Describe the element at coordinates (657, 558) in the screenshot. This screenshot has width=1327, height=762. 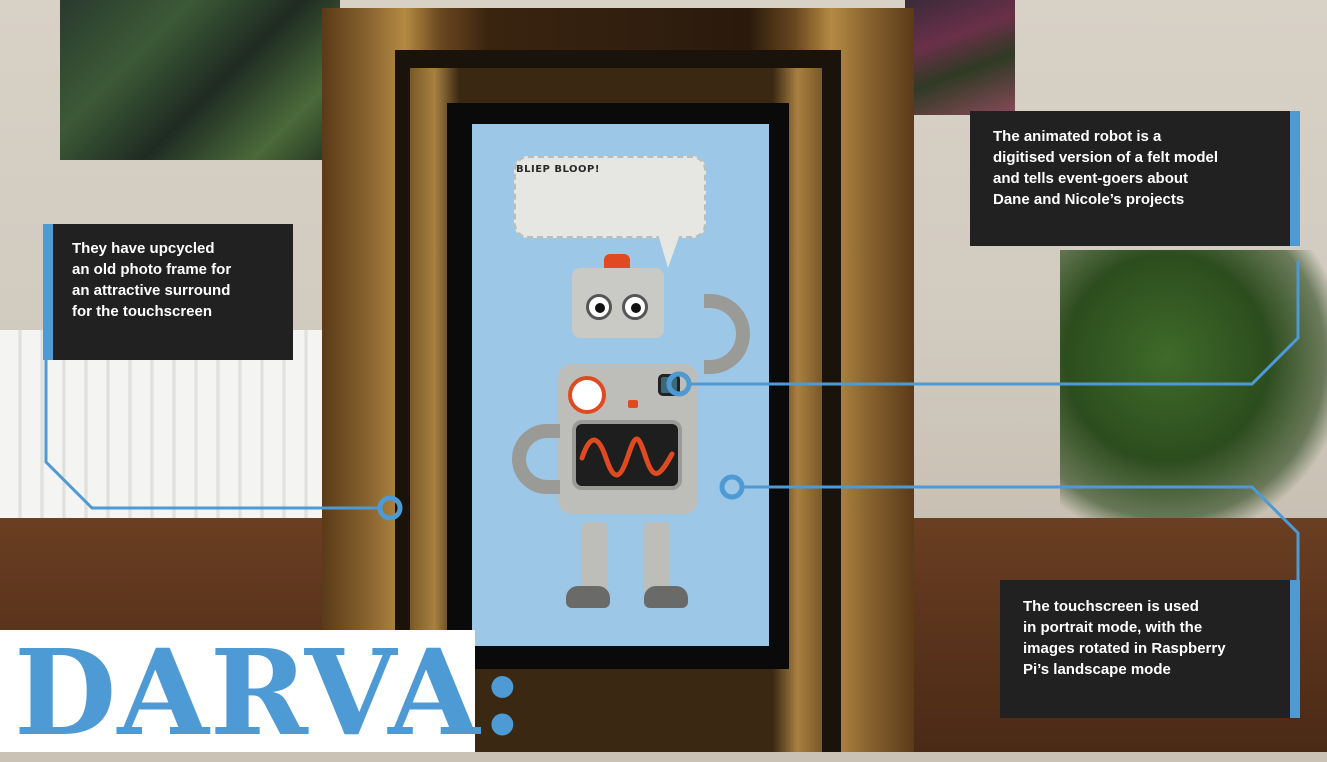
I see `robot-leg-right` at that location.